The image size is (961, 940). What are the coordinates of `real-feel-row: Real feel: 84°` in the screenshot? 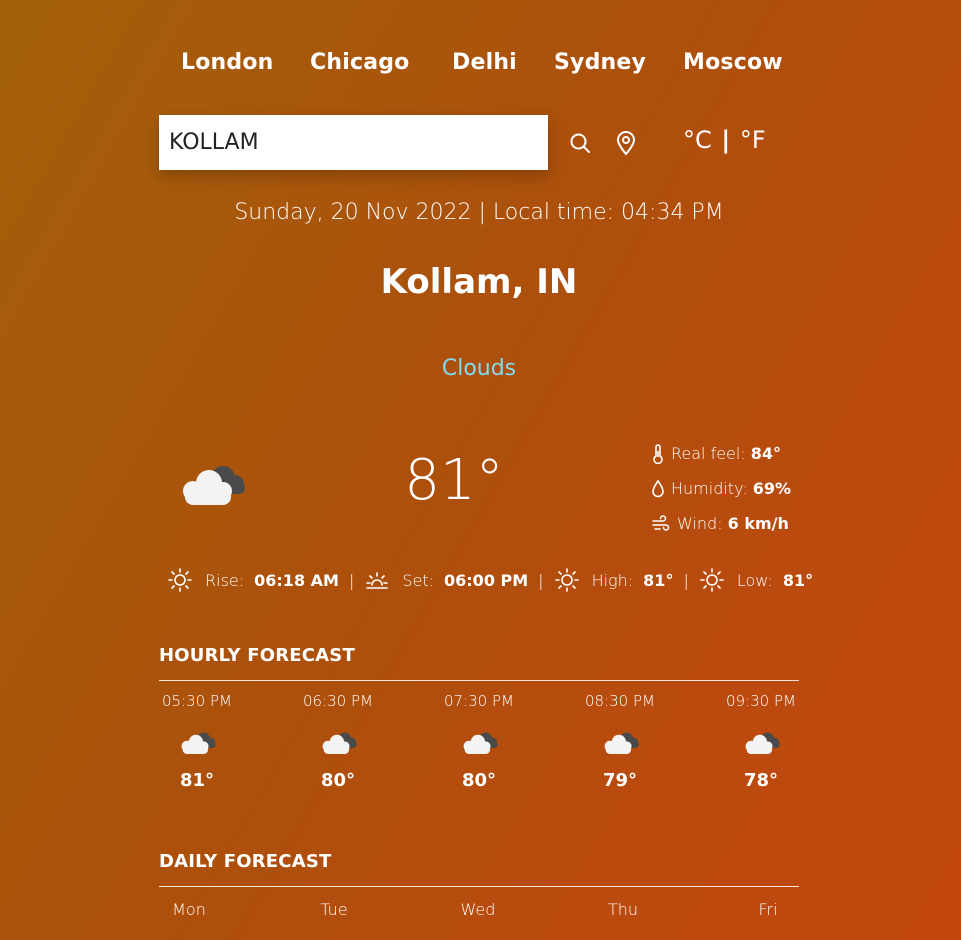 It's located at (731, 453).